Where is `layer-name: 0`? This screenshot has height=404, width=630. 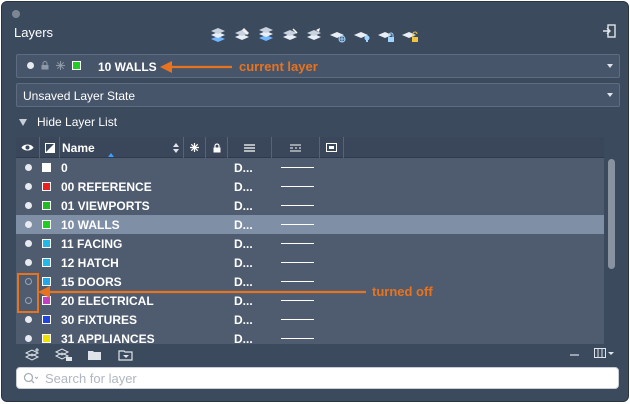
layer-name: 0 is located at coordinates (64, 168).